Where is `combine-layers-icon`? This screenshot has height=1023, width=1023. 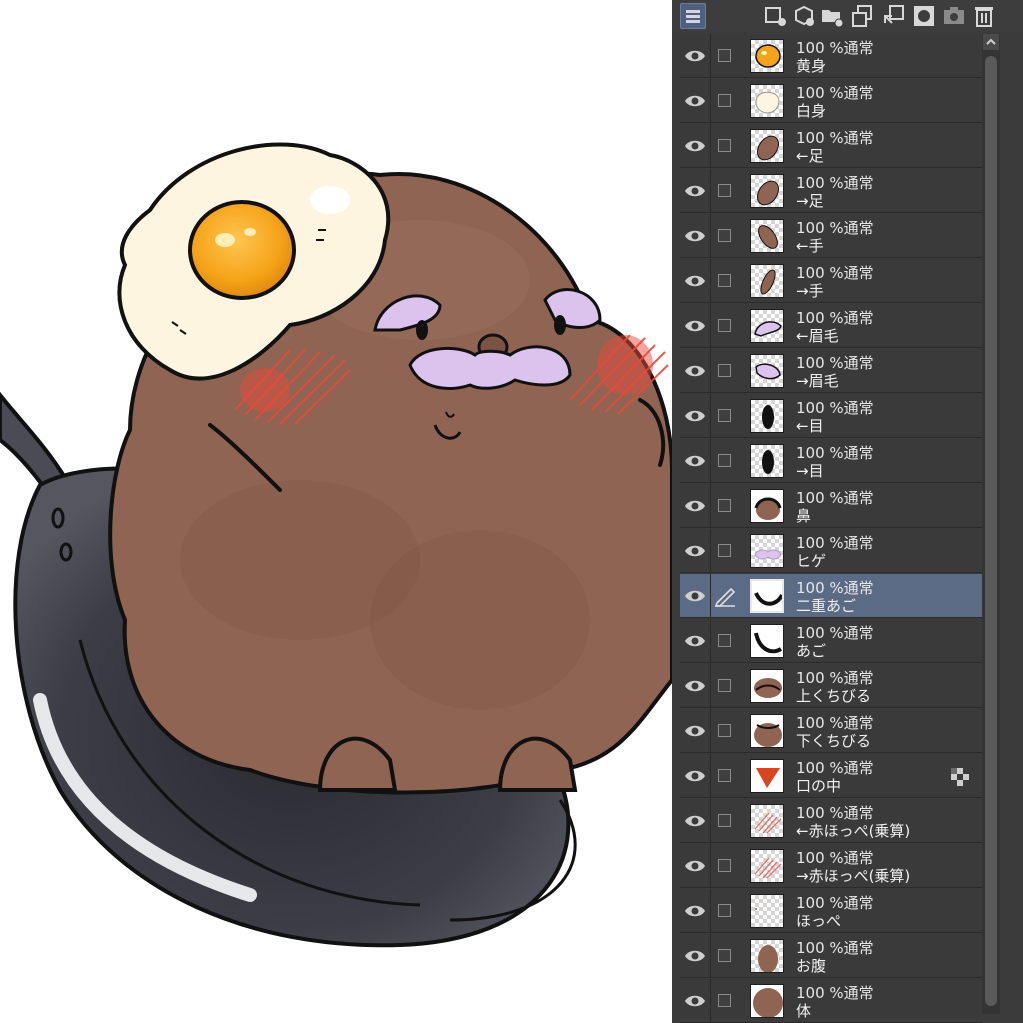 combine-layers-icon is located at coordinates (894, 16).